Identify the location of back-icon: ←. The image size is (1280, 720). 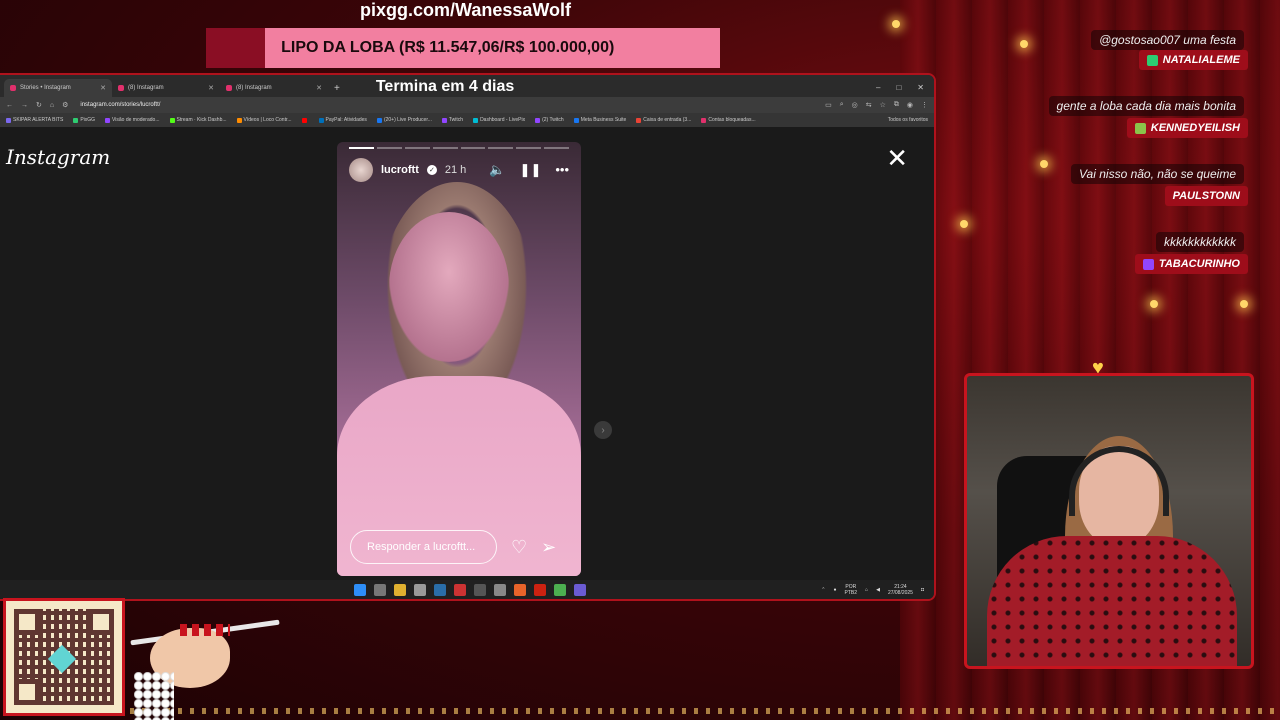
(9, 105).